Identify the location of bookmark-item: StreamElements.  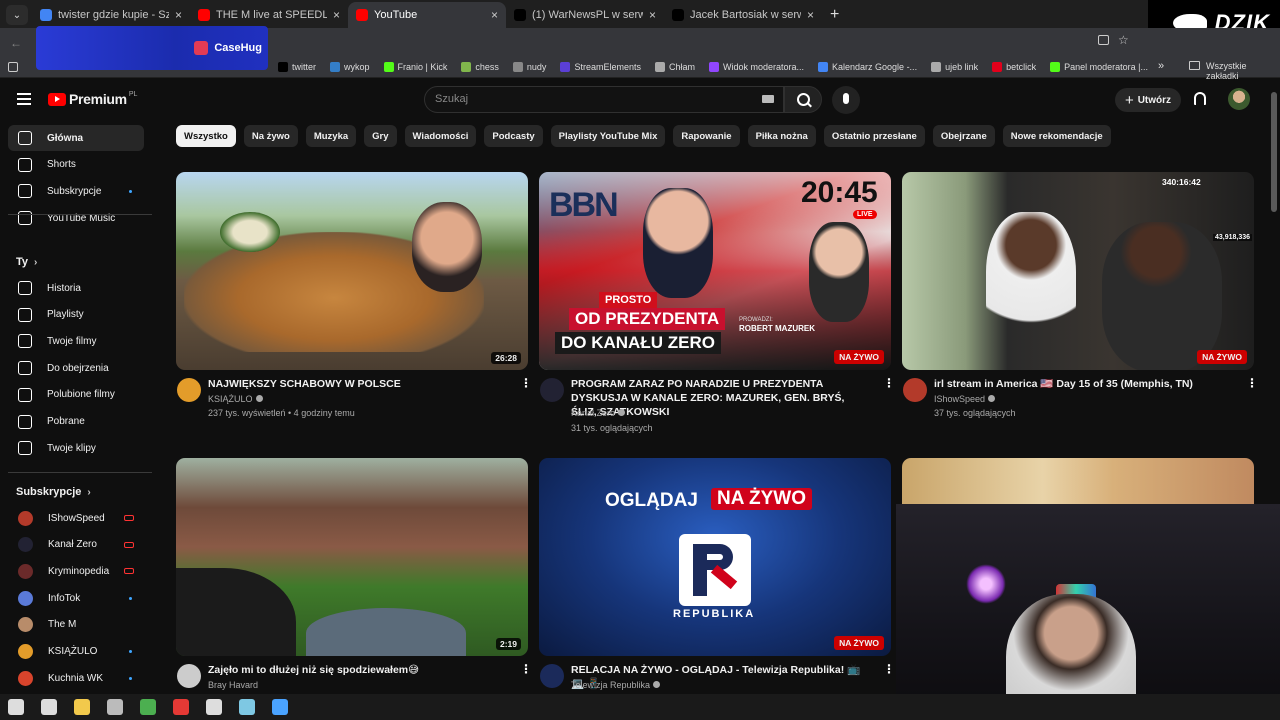
(600, 66).